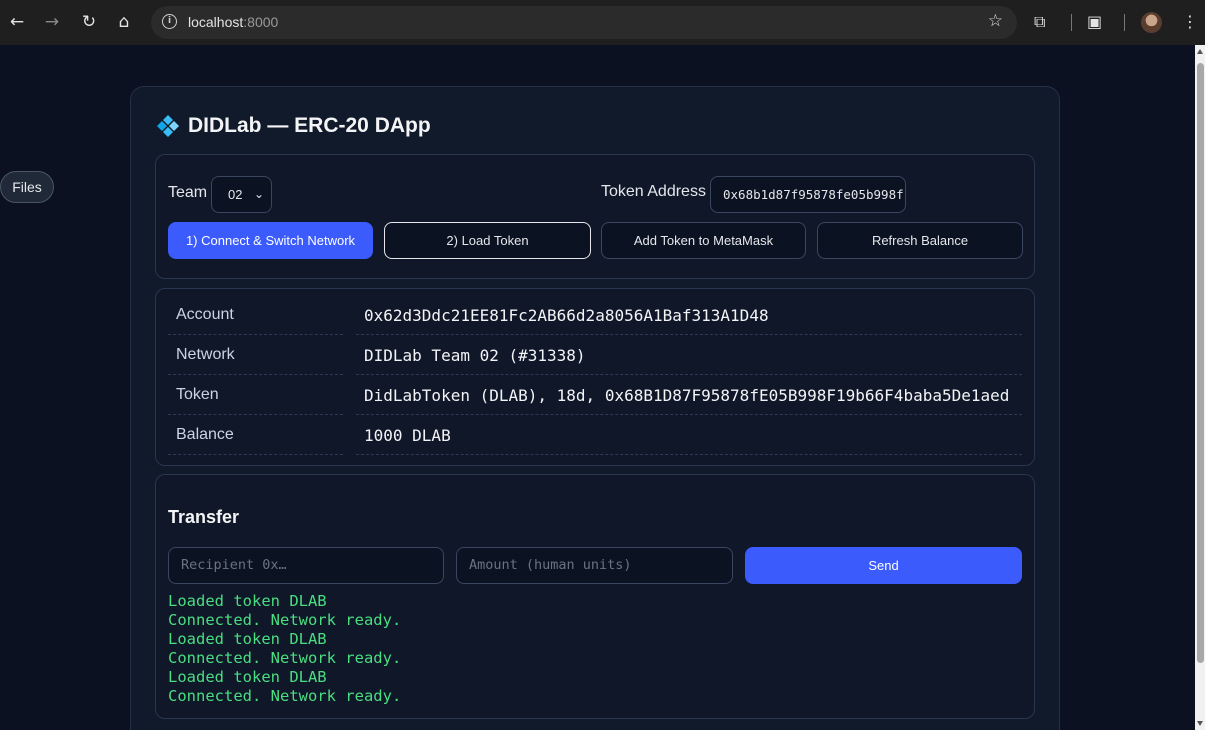 Image resolution: width=1205 pixels, height=730 pixels. I want to click on diamond-logo-icon, so click(168, 126).